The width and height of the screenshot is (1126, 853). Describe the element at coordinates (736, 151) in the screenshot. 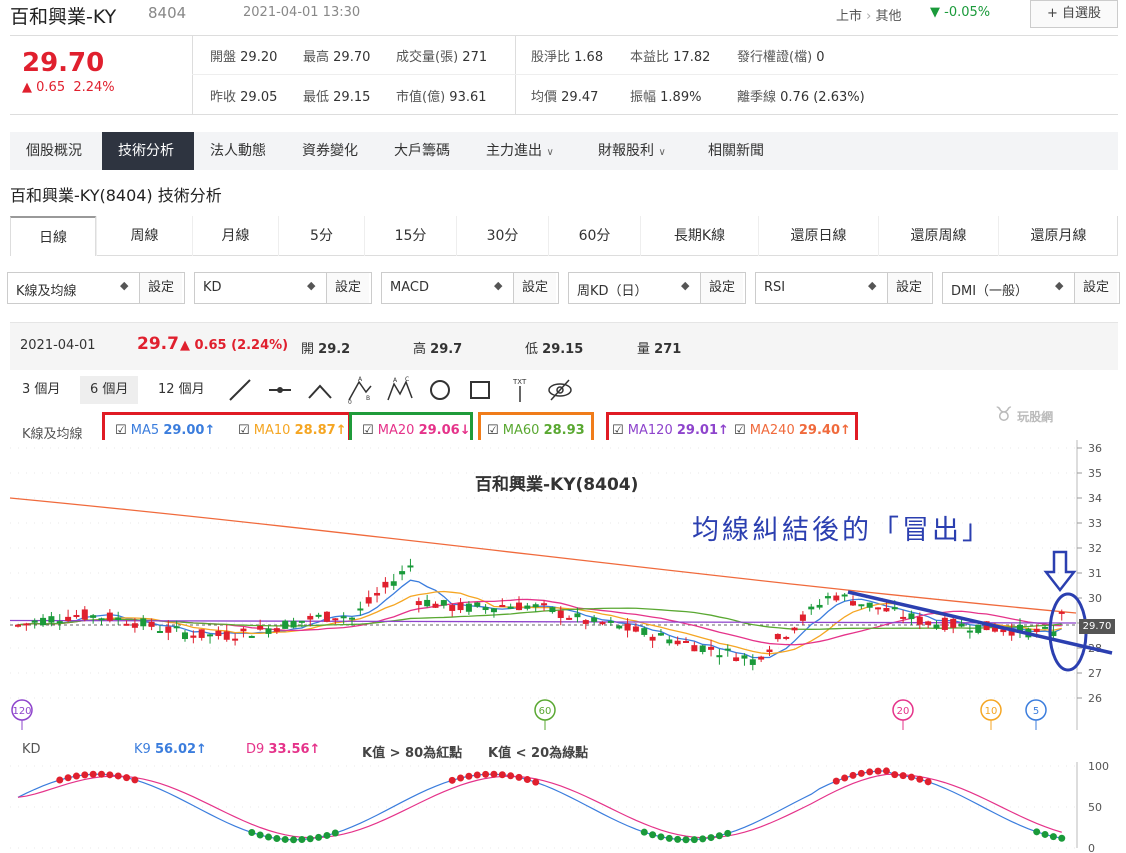

I see `tab-news: 相關新聞` at that location.